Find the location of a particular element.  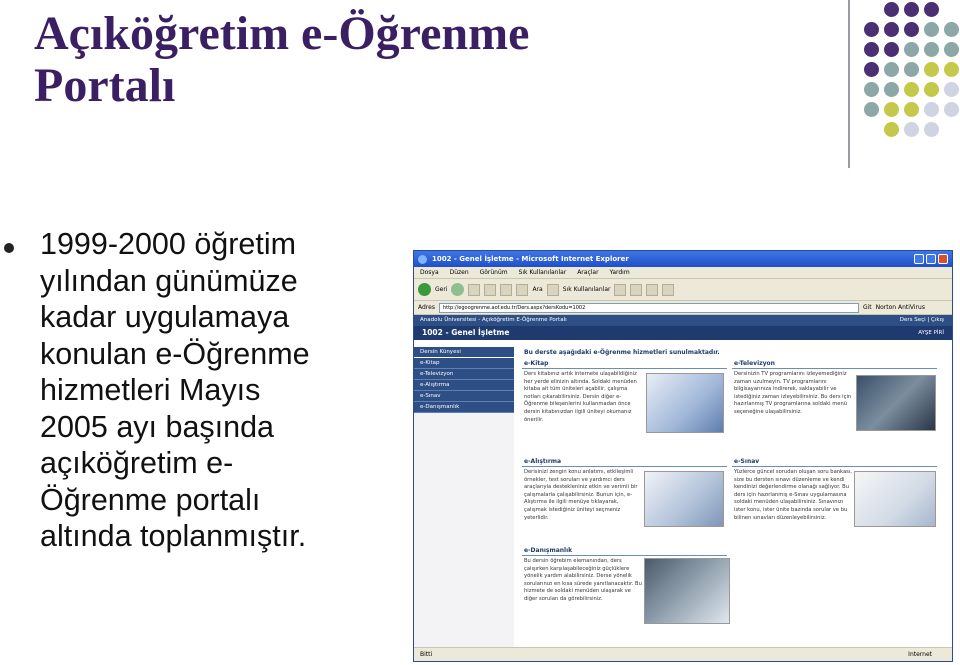

exercise-image is located at coordinates (684, 499).